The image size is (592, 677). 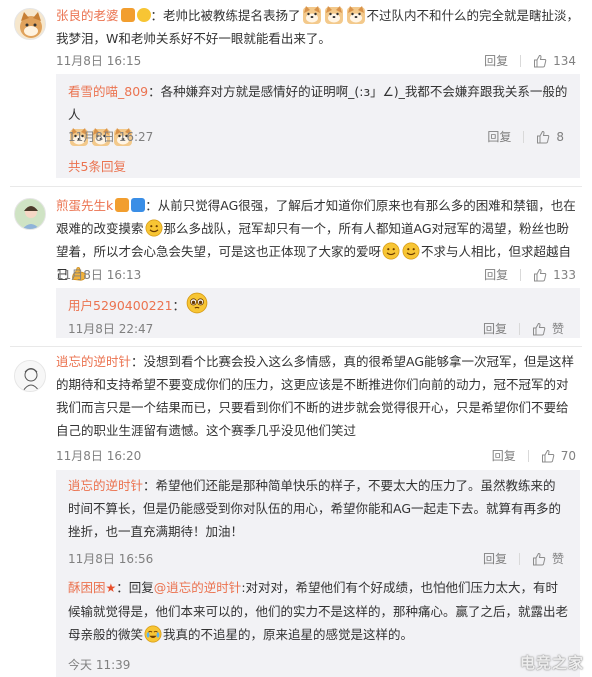 I want to click on reply-actions: 回复 8, so click(x=525, y=136).